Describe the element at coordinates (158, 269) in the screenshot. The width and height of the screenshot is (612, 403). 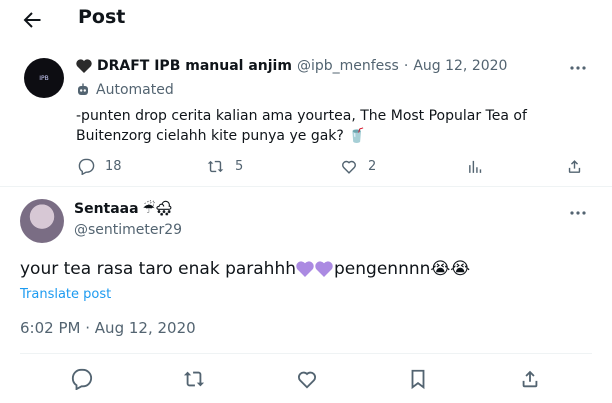
I see `post-text-part: your tea rasa taro enak parahhh` at that location.